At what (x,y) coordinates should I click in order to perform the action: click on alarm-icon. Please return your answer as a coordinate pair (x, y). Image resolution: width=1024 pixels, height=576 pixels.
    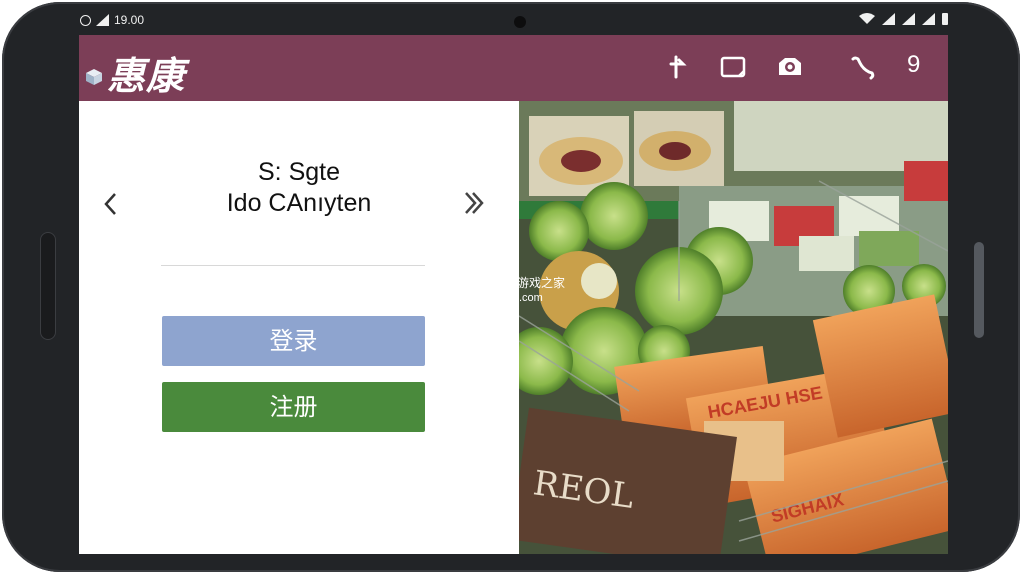
    Looking at the image, I should click on (85, 20).